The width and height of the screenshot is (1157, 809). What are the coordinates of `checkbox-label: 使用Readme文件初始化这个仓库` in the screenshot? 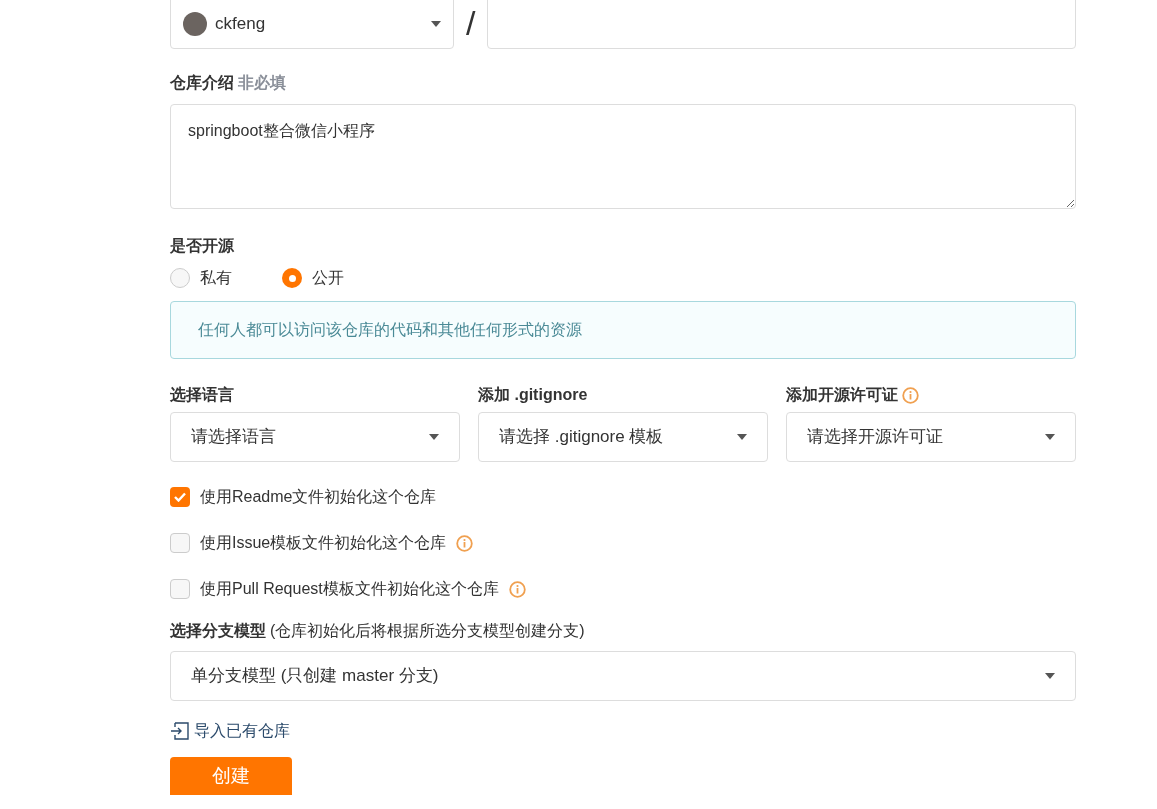 It's located at (318, 497).